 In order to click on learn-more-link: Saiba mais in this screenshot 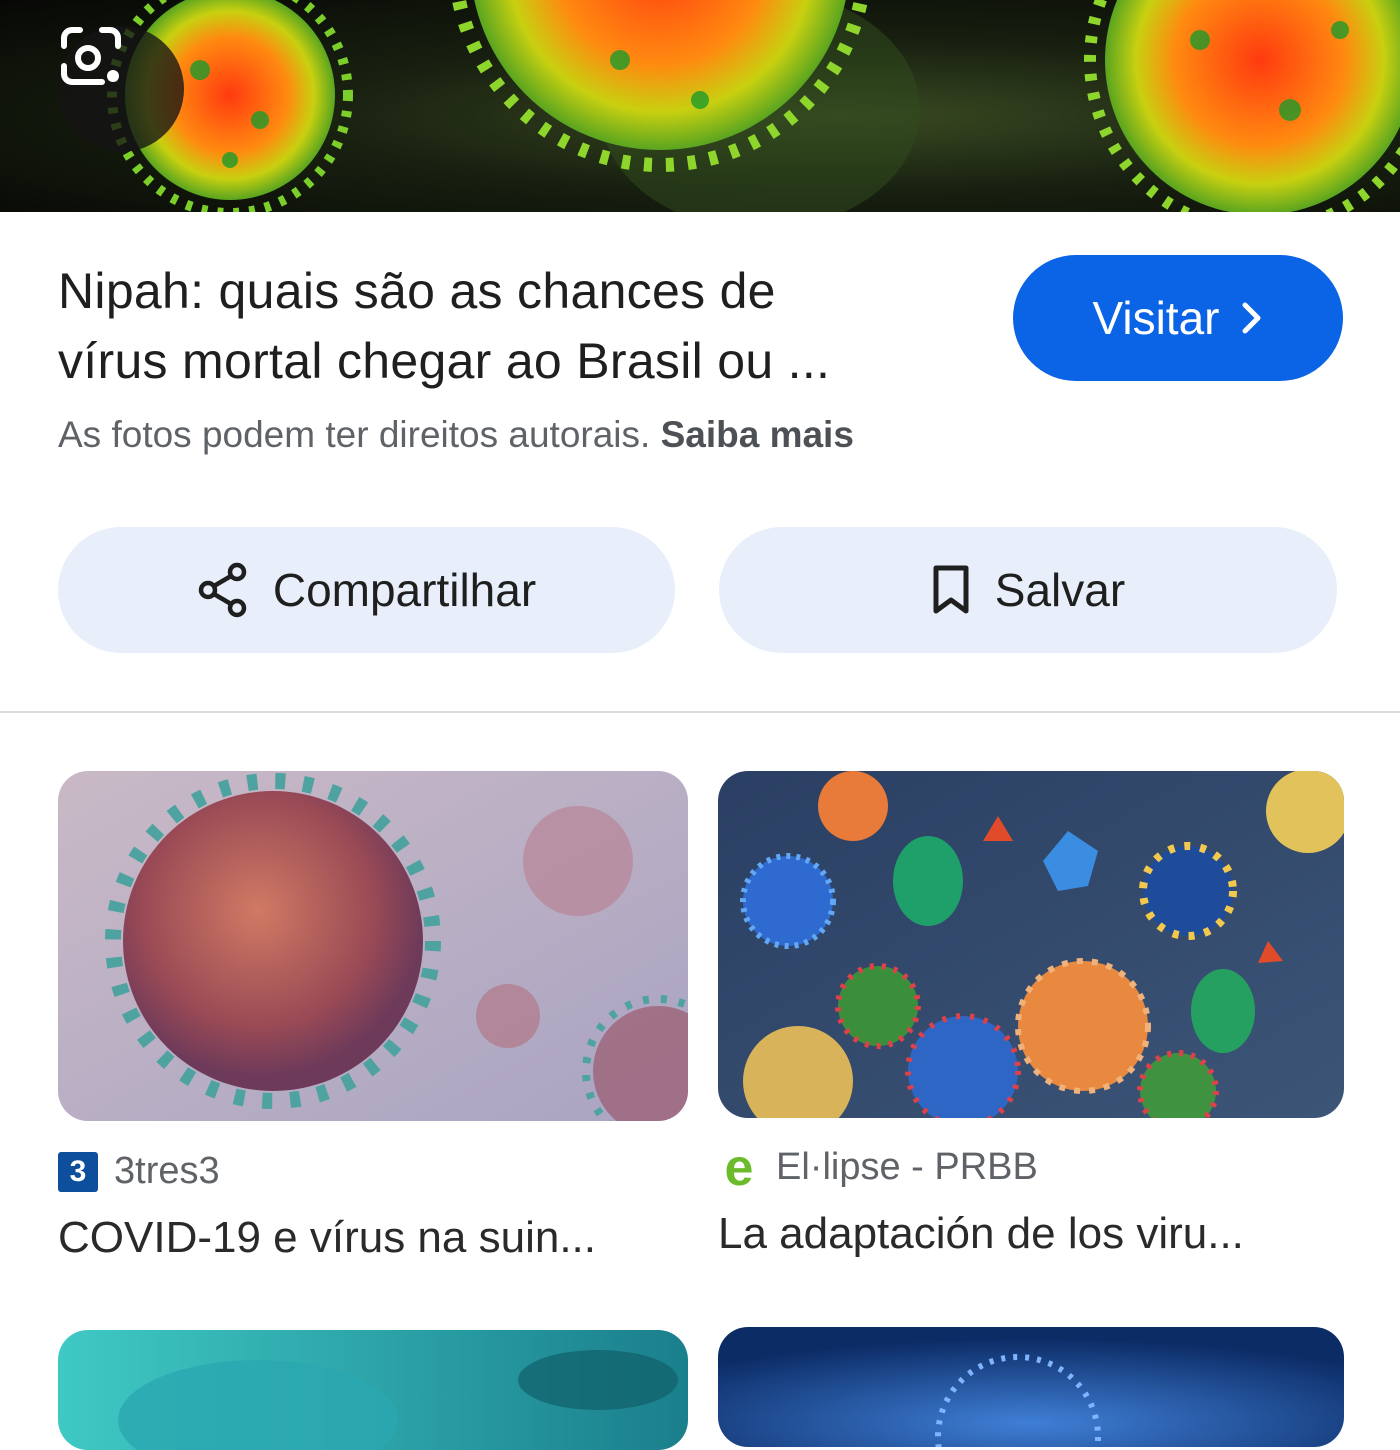, I will do `click(757, 434)`.